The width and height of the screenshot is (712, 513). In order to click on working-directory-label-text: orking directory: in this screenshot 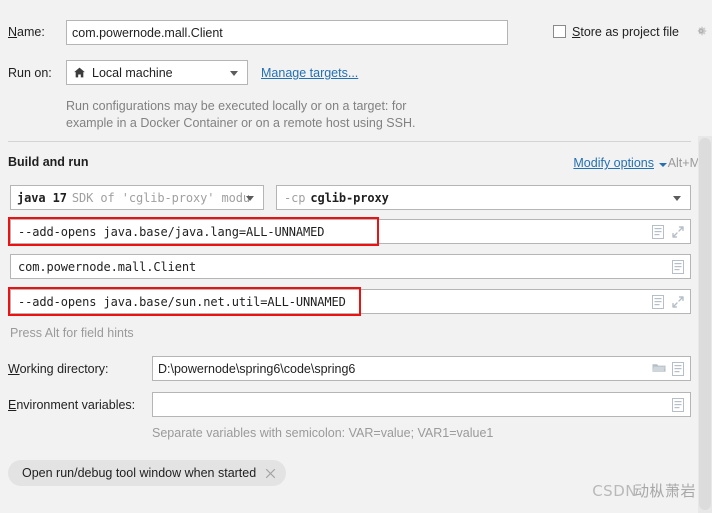, I will do `click(64, 369)`.